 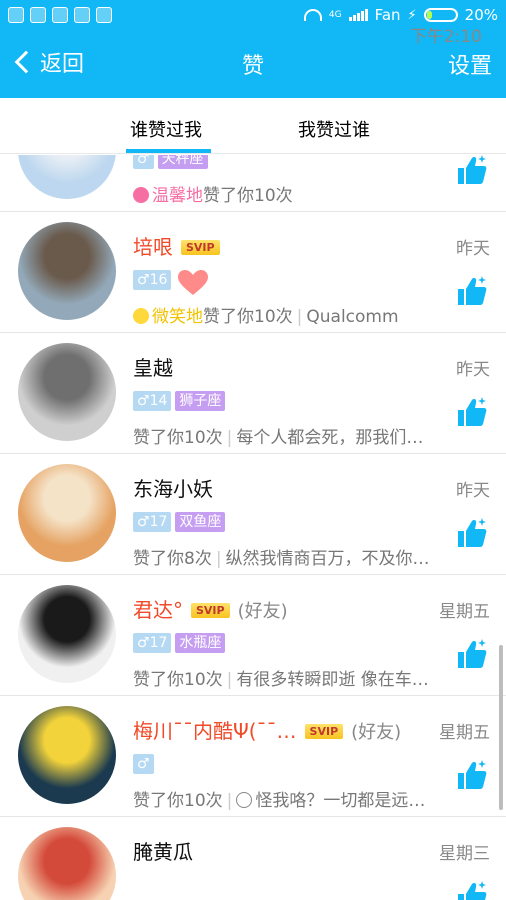 What do you see at coordinates (501, 727) in the screenshot?
I see `scrollbar` at bounding box center [501, 727].